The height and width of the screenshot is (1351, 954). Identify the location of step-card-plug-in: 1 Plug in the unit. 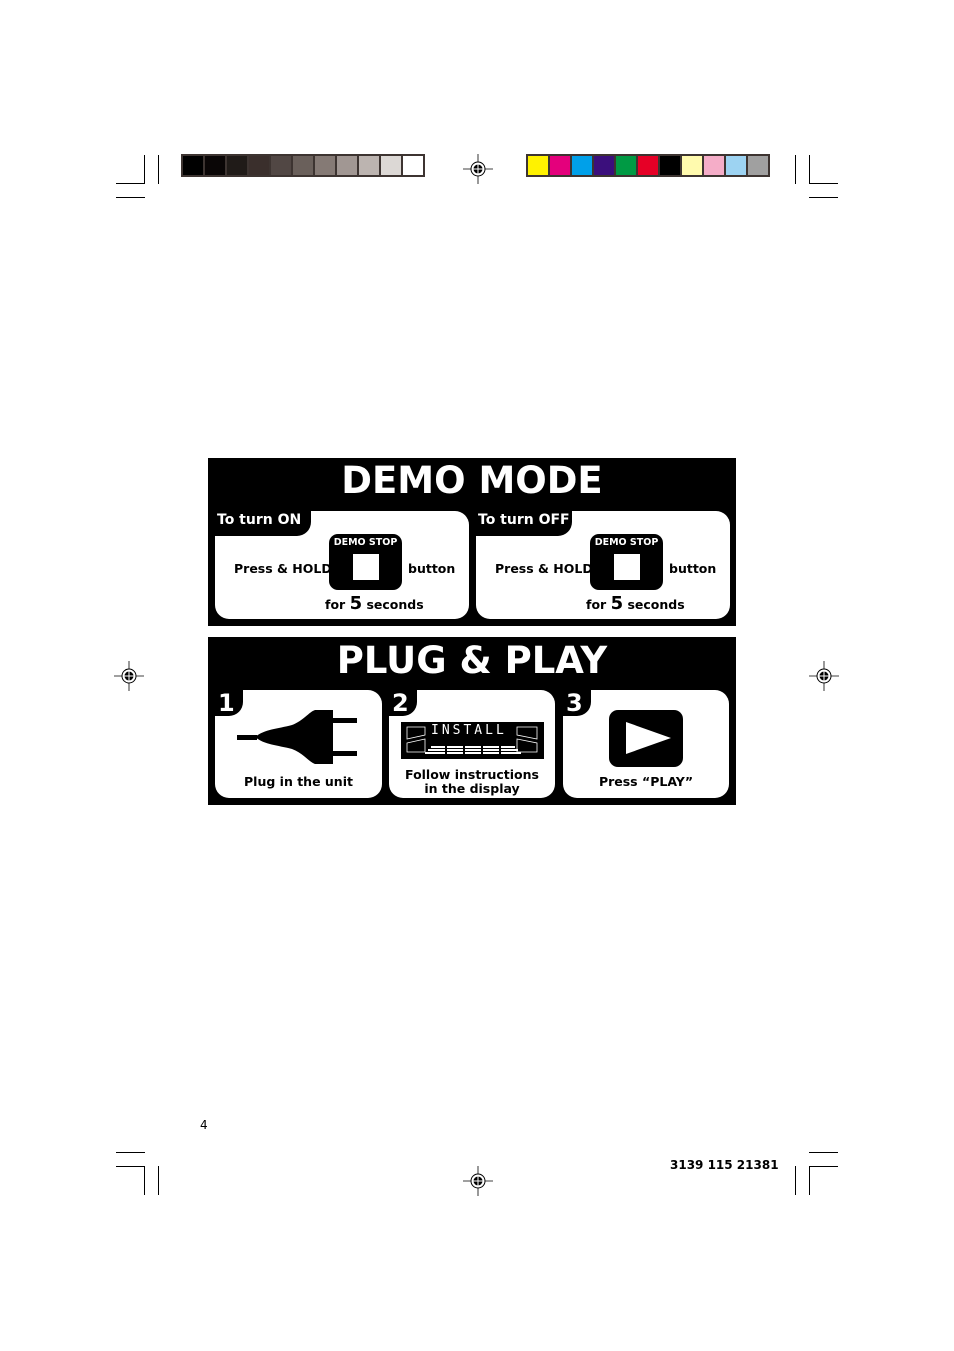
(298, 743).